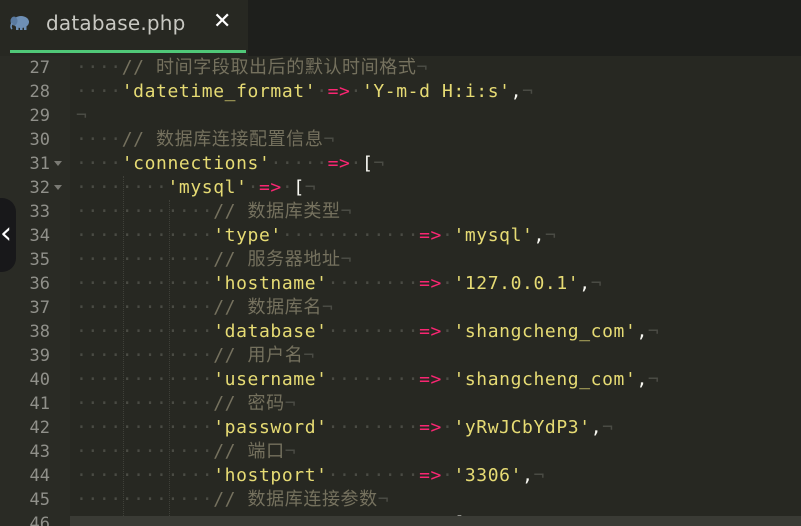 Image resolution: width=801 pixels, height=526 pixels. Describe the element at coordinates (400, 356) in the screenshot. I see `code-line: 39 ············// 用户名¬` at that location.